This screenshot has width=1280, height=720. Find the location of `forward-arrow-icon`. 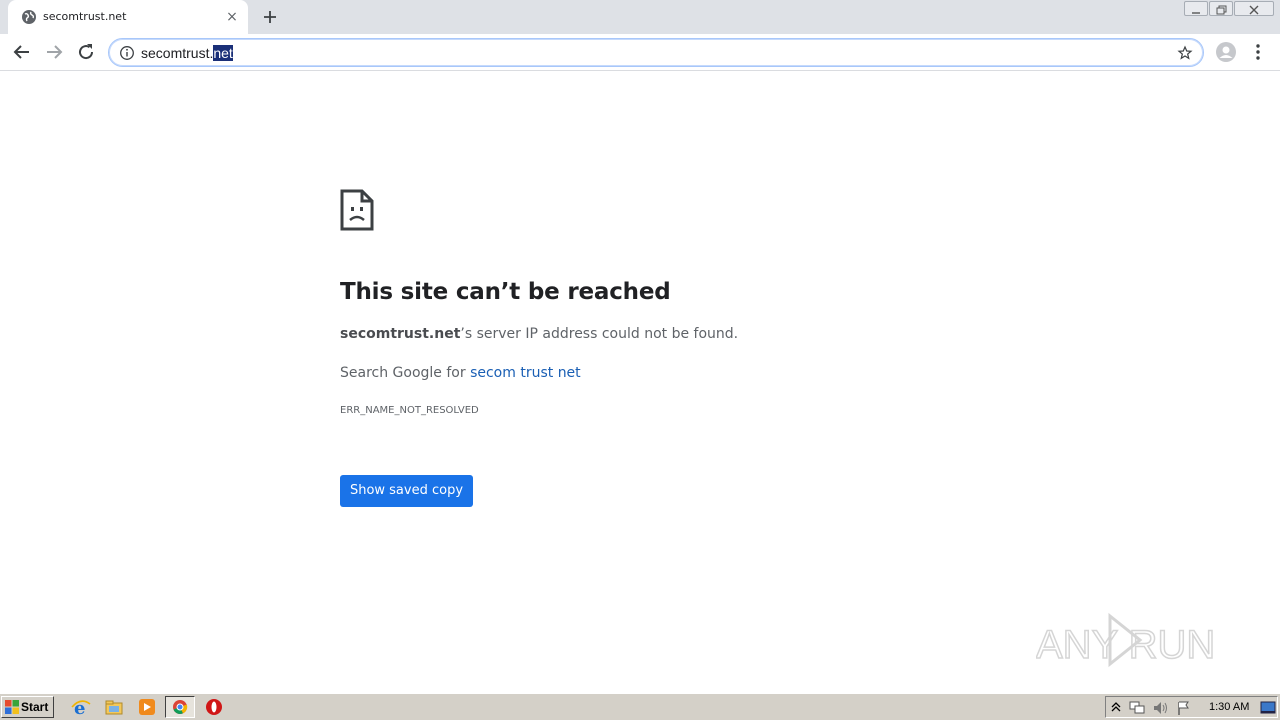

forward-arrow-icon is located at coordinates (54, 52).